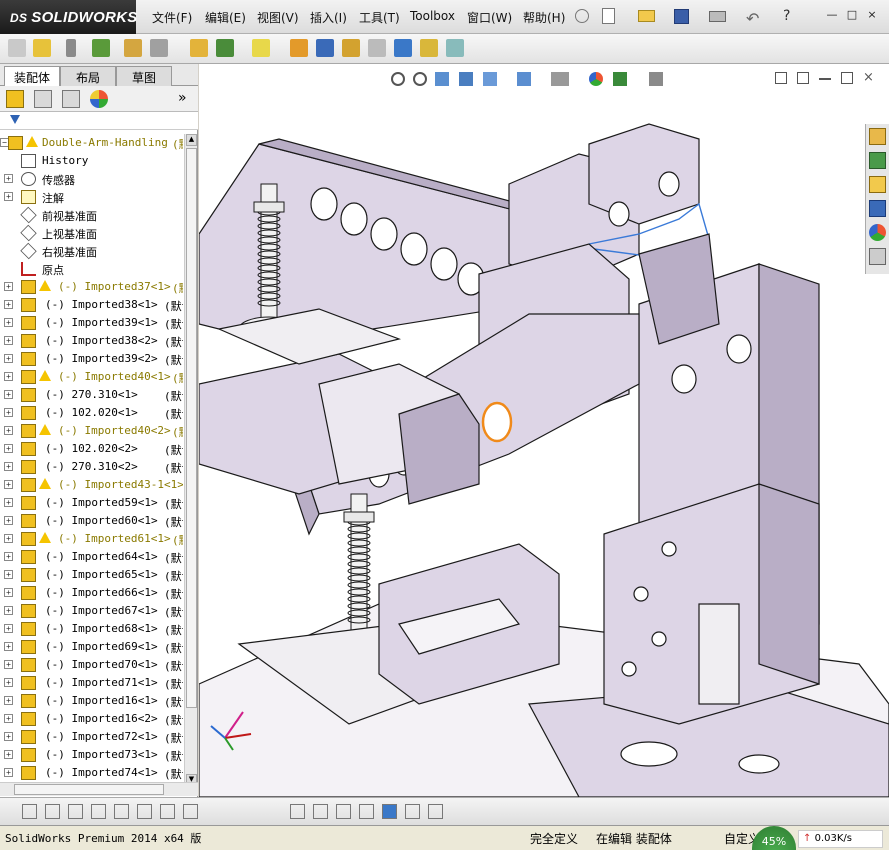  I want to click on file-explorer-icon, so click(877, 184).